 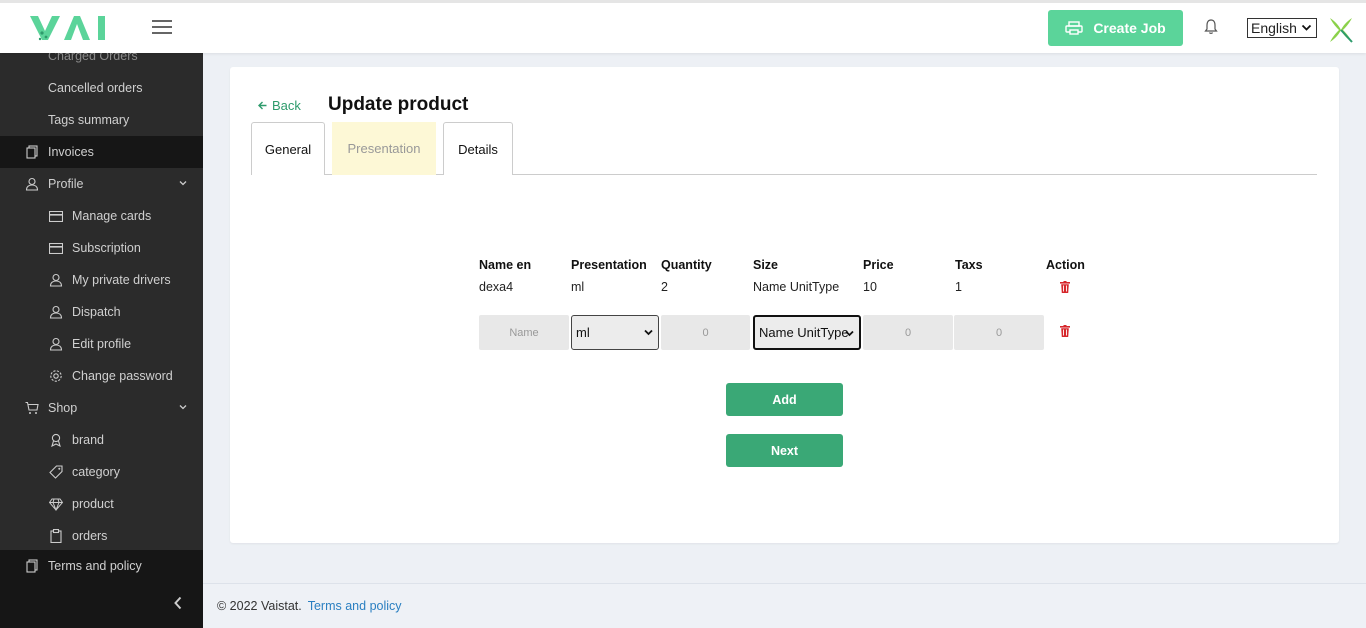 I want to click on terms-link: Terms and policy, so click(x=355, y=606).